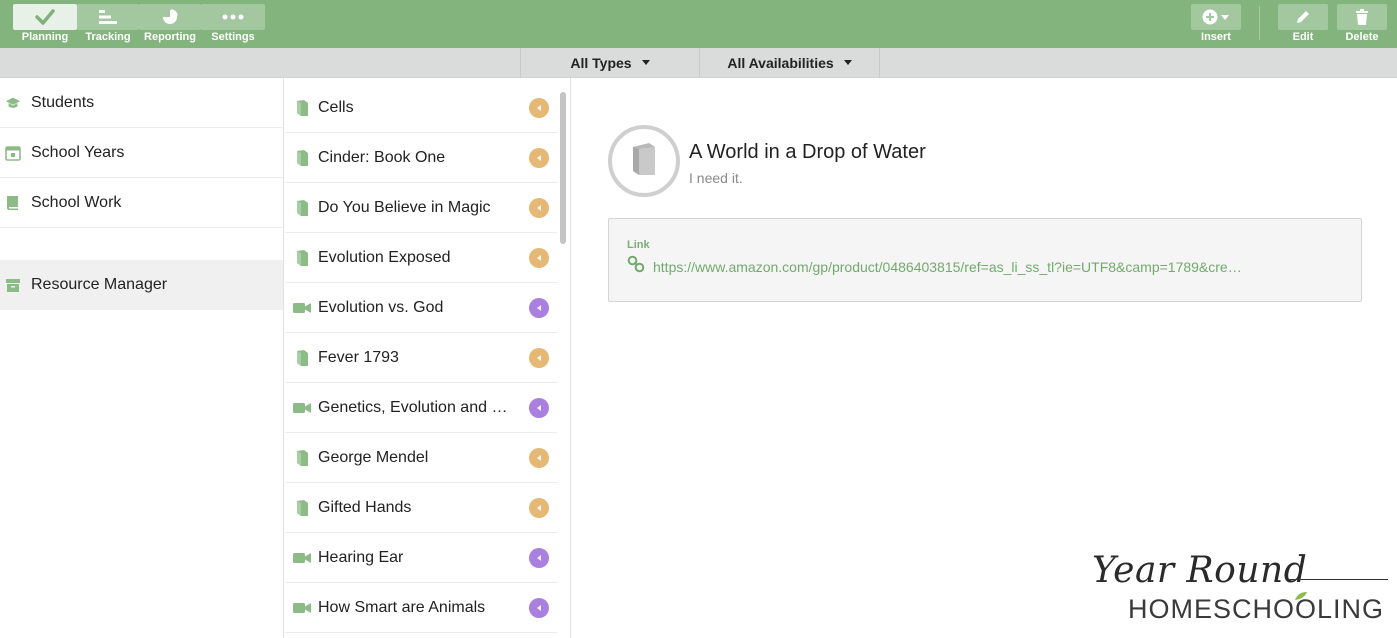  What do you see at coordinates (421, 358) in the screenshot?
I see `list-item: Fever 1793` at bounding box center [421, 358].